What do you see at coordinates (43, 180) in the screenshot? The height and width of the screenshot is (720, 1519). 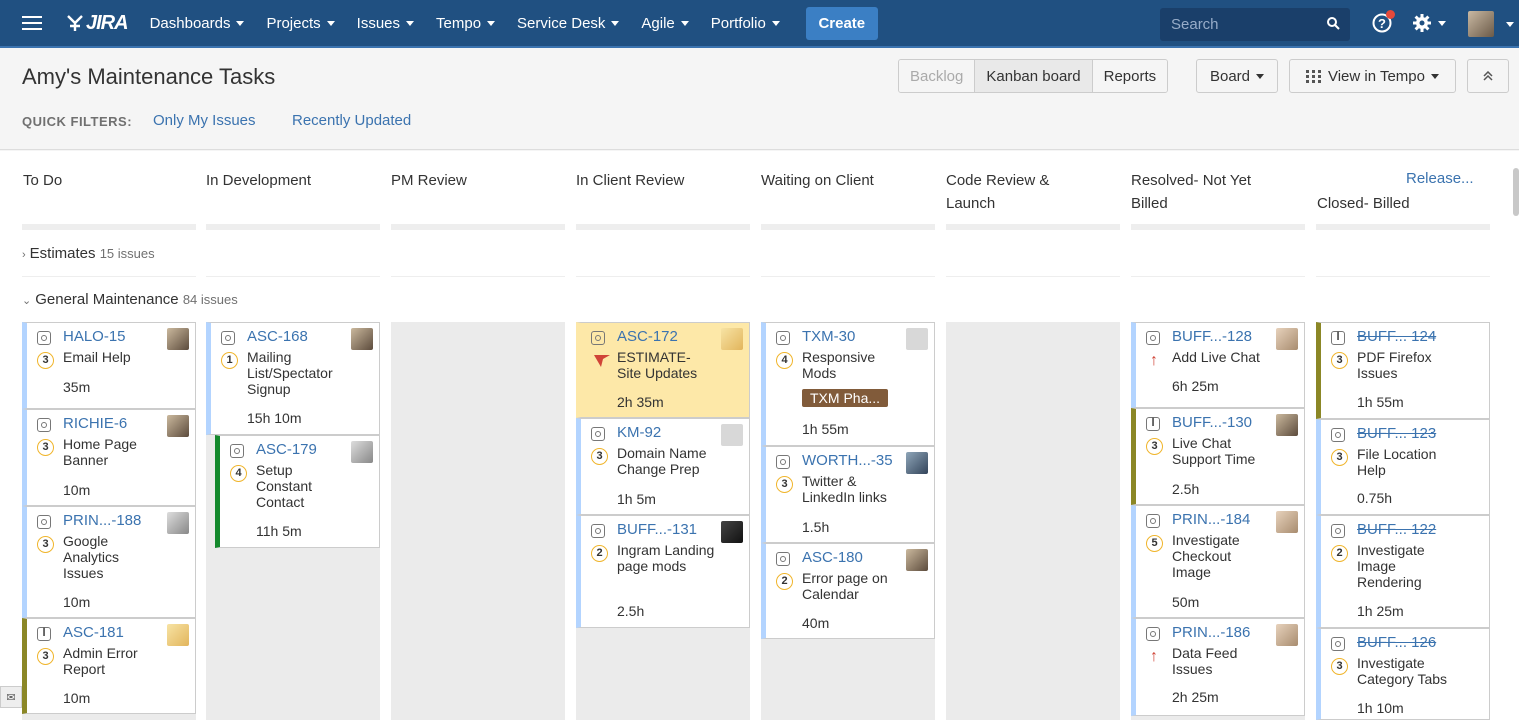 I see `column-header-todo: To Do` at bounding box center [43, 180].